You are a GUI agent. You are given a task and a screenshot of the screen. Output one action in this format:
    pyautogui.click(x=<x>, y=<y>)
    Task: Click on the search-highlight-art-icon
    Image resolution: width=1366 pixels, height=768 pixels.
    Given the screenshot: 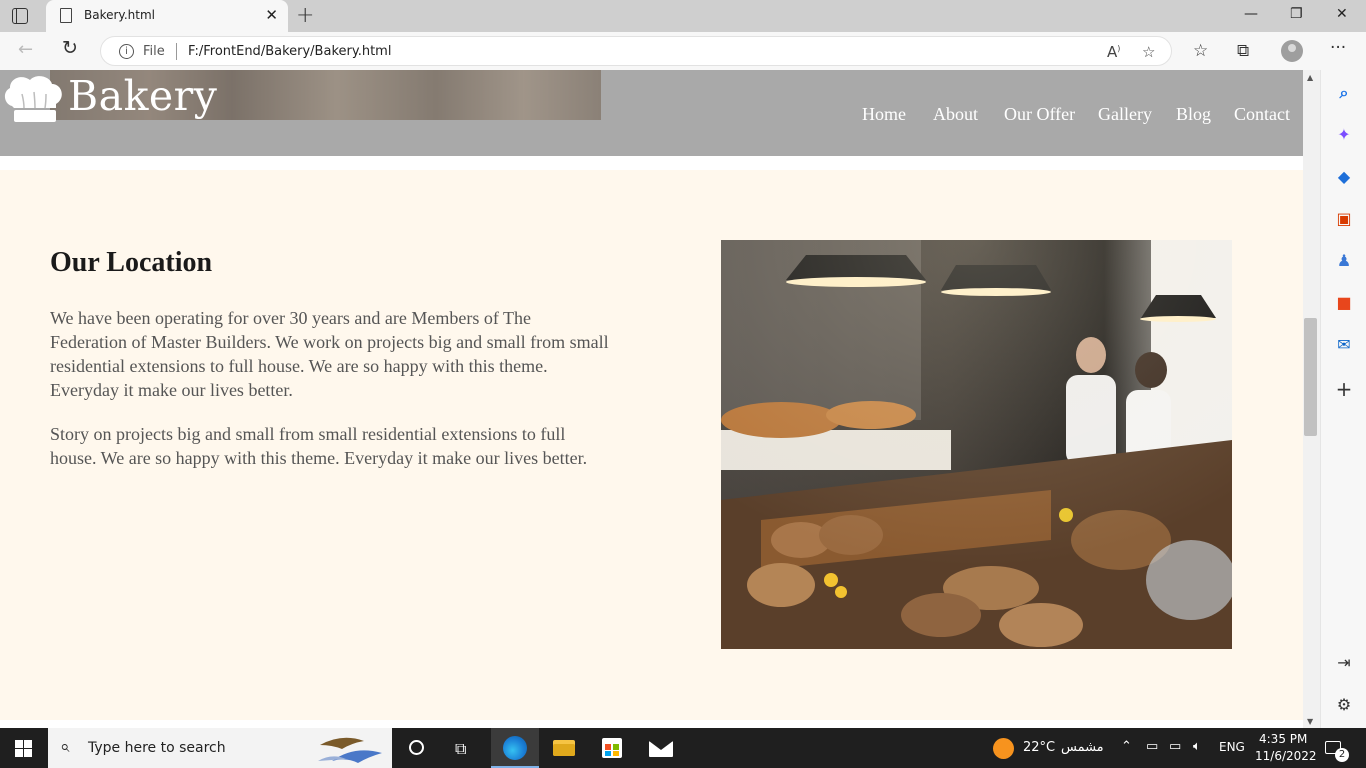 What is the action you would take?
    pyautogui.click(x=352, y=748)
    